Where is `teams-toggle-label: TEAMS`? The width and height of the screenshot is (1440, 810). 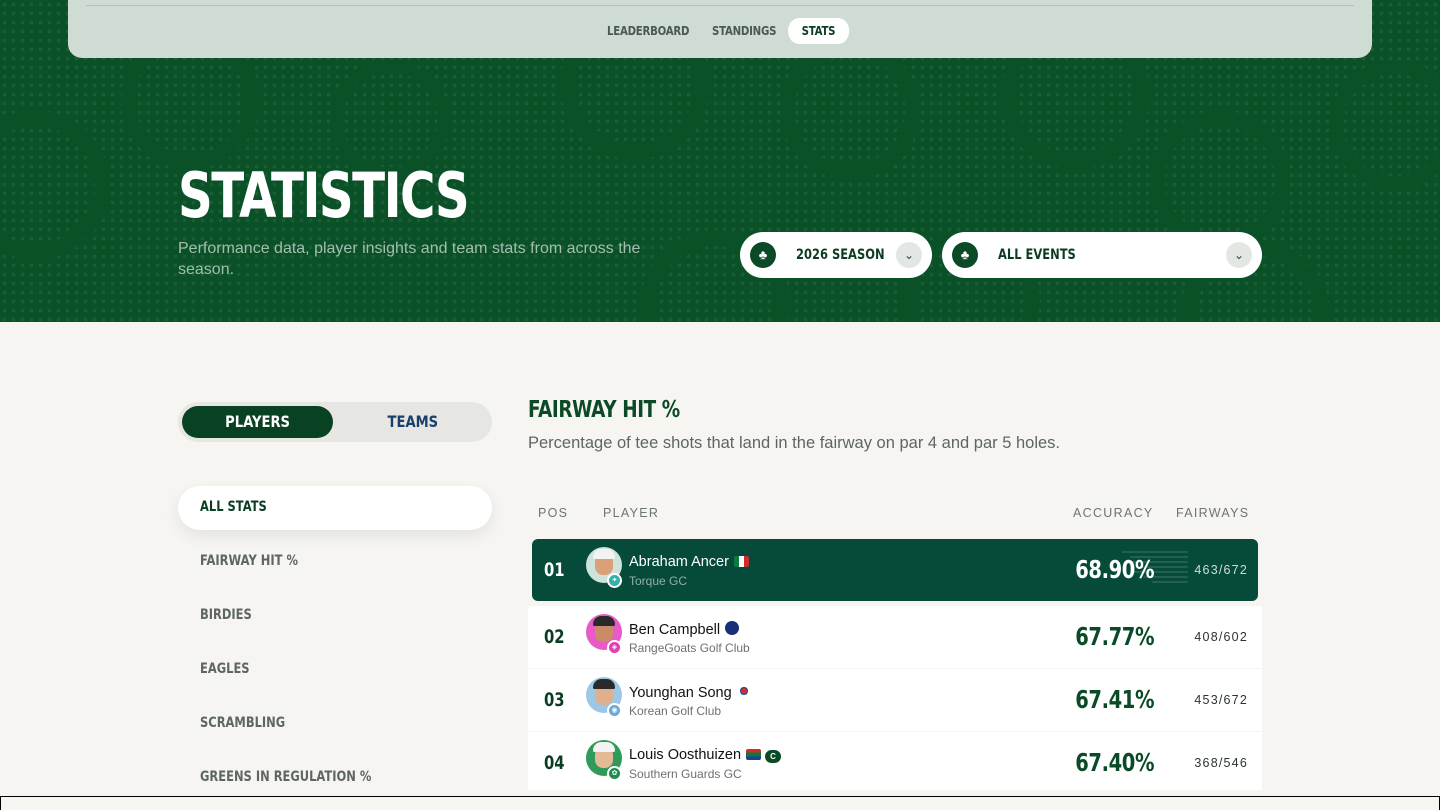 teams-toggle-label: TEAMS is located at coordinates (413, 421).